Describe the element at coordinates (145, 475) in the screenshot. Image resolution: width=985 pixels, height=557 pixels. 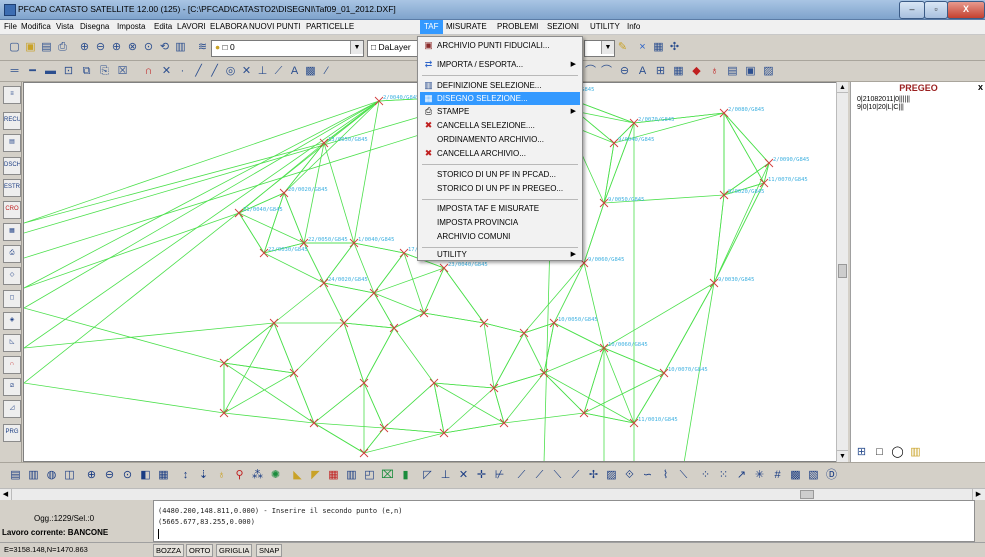
I see `zoom-window-icon: ◧` at that location.